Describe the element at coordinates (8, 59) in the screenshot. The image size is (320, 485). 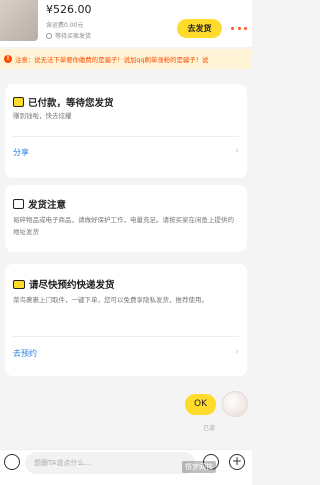
I see `warning-icon: !` at that location.